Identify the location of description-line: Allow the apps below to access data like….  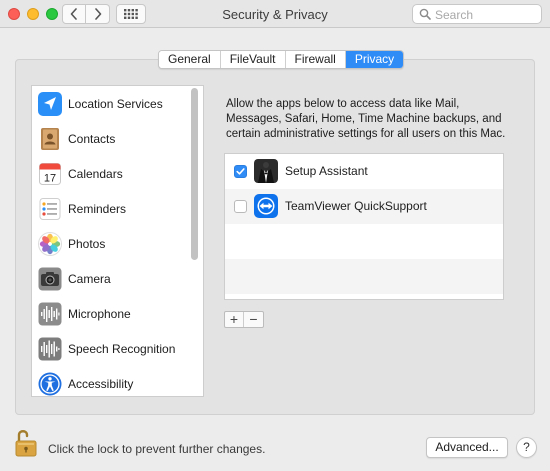
(343, 104).